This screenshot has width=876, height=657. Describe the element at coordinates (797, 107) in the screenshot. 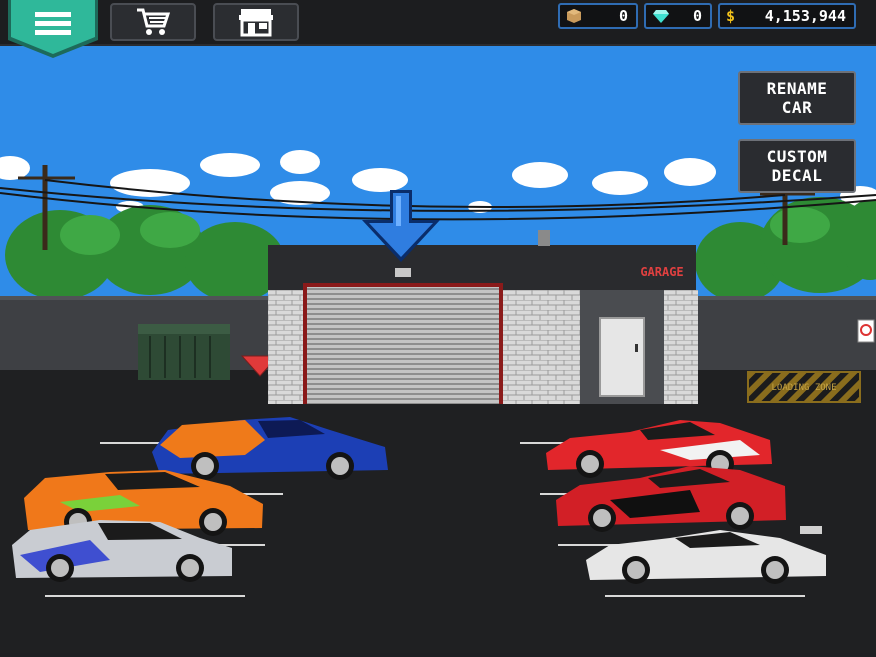

I see `rename-label-2: CAR` at that location.